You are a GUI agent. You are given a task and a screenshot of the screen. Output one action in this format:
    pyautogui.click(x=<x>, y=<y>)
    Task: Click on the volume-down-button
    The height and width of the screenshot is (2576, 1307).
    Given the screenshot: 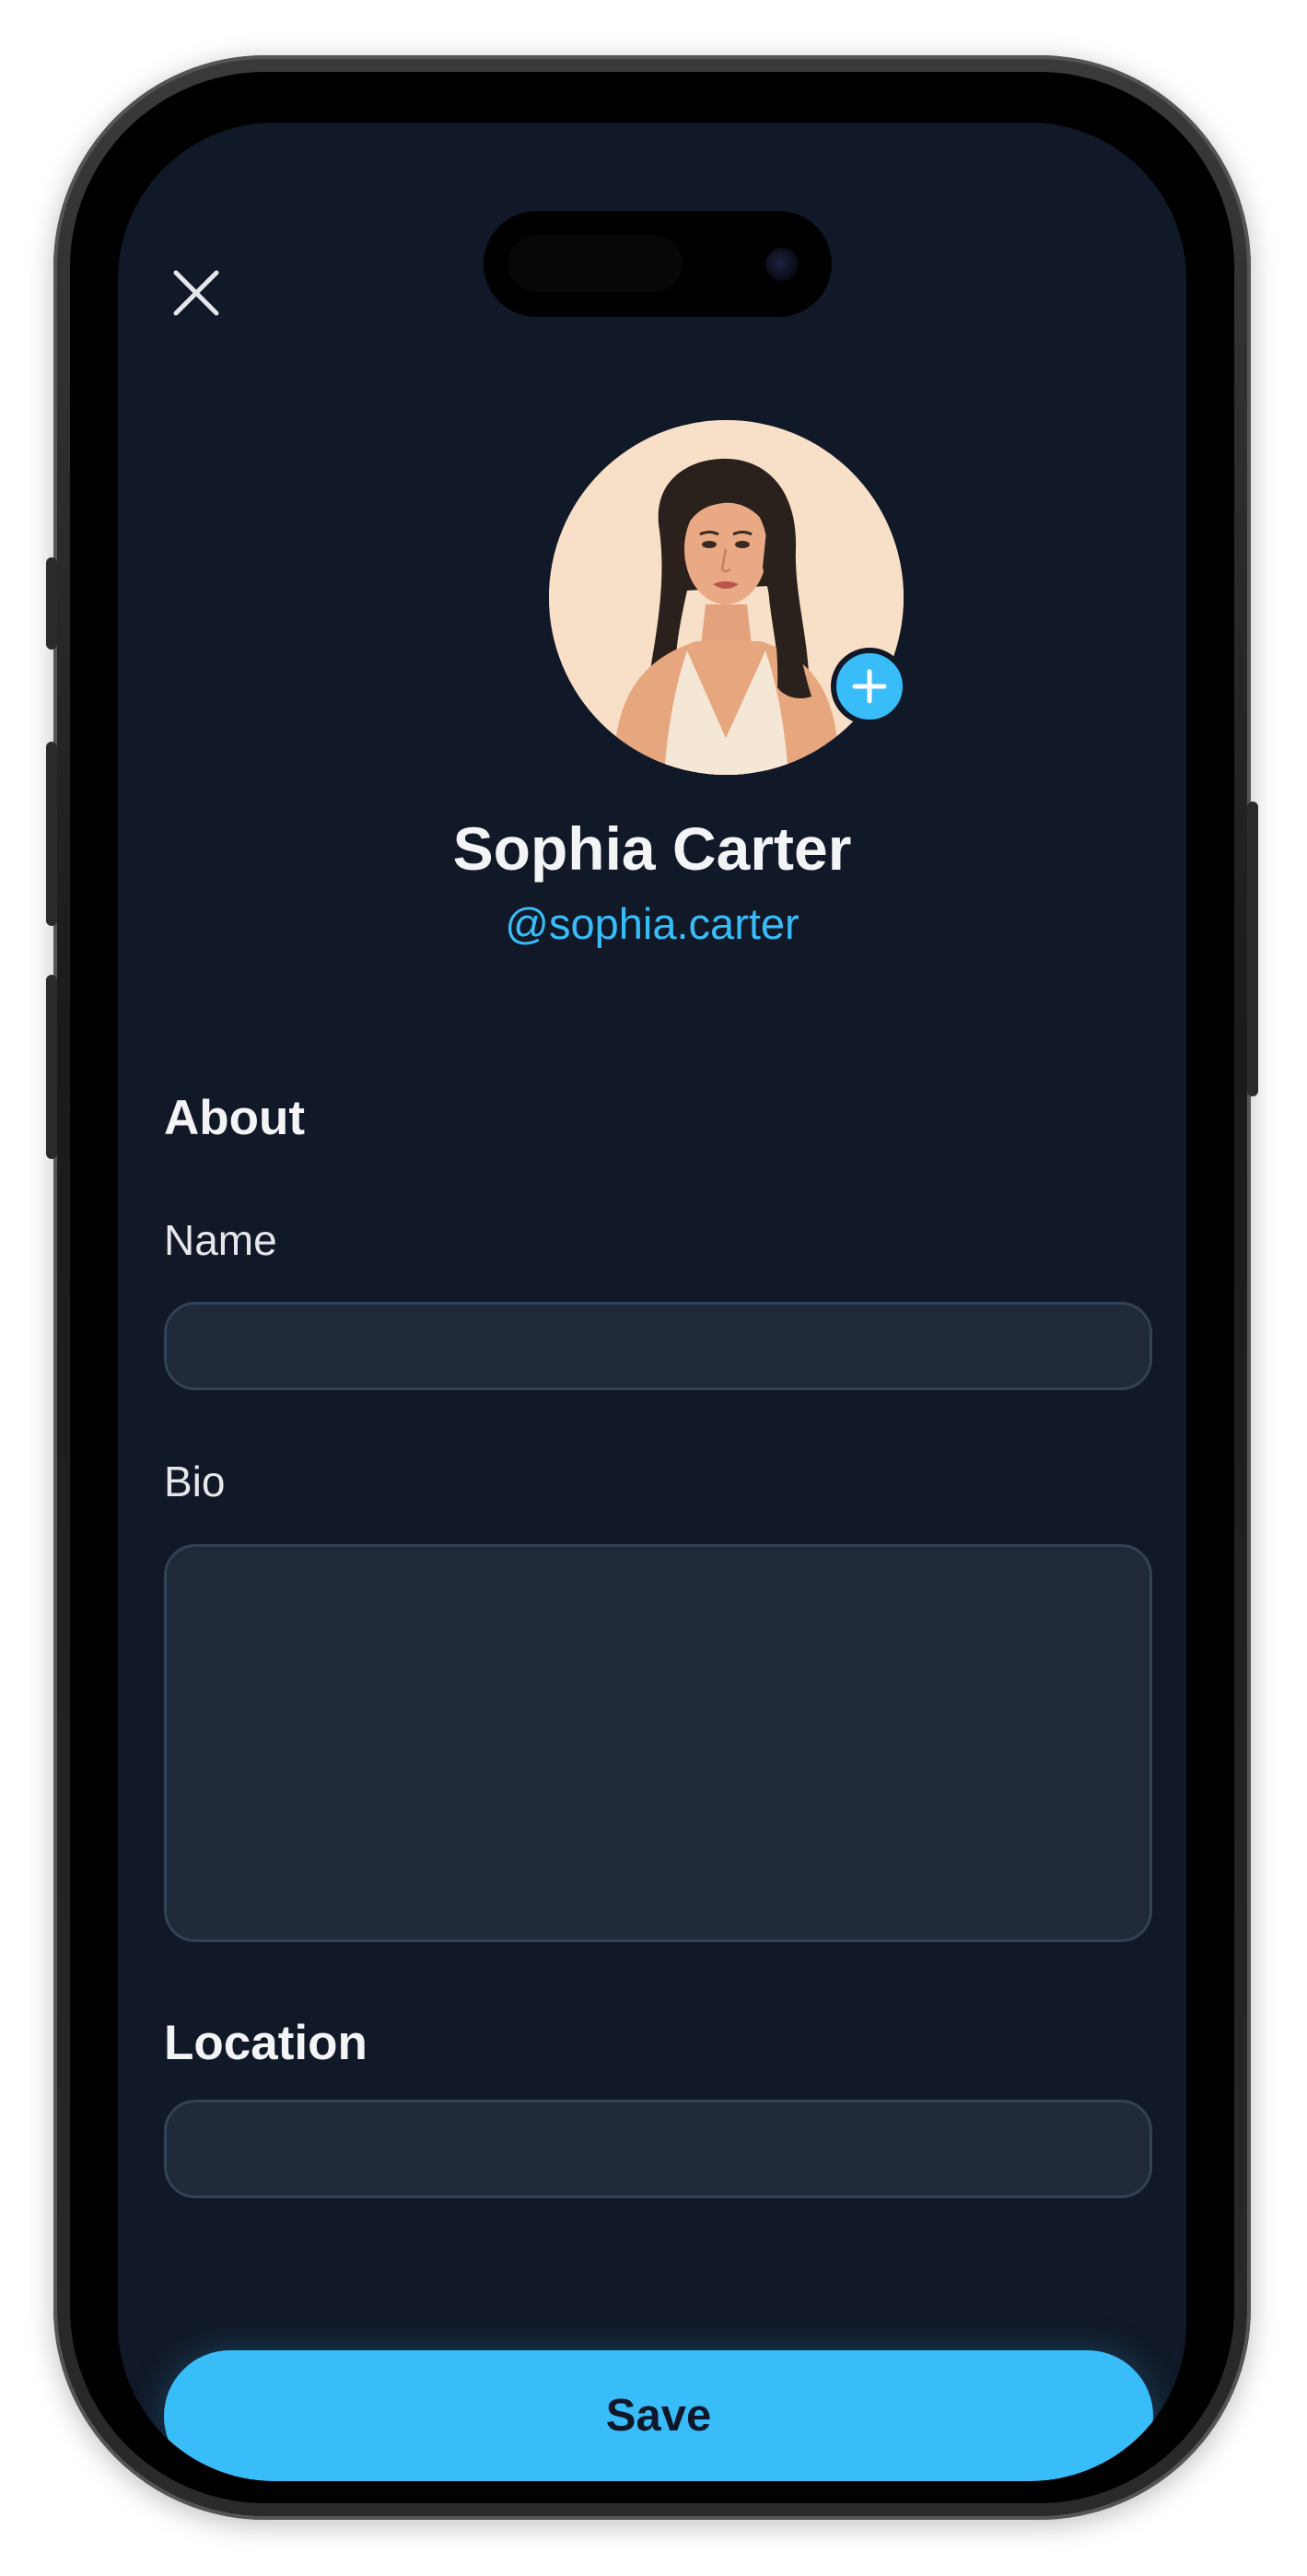 What is the action you would take?
    pyautogui.click(x=52, y=1067)
    